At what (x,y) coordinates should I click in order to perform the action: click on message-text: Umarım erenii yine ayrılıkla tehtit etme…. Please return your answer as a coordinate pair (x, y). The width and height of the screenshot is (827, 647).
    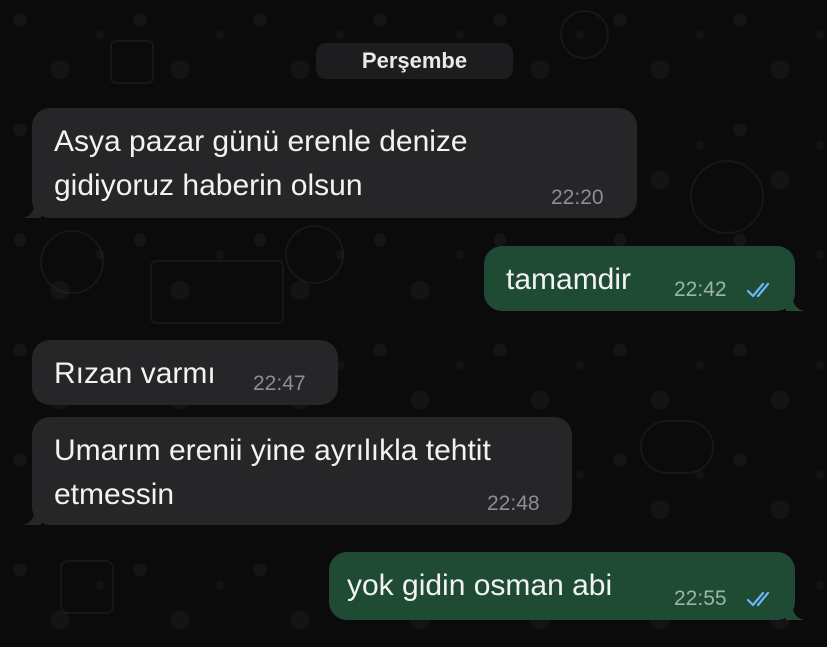
    Looking at the image, I should click on (272, 472).